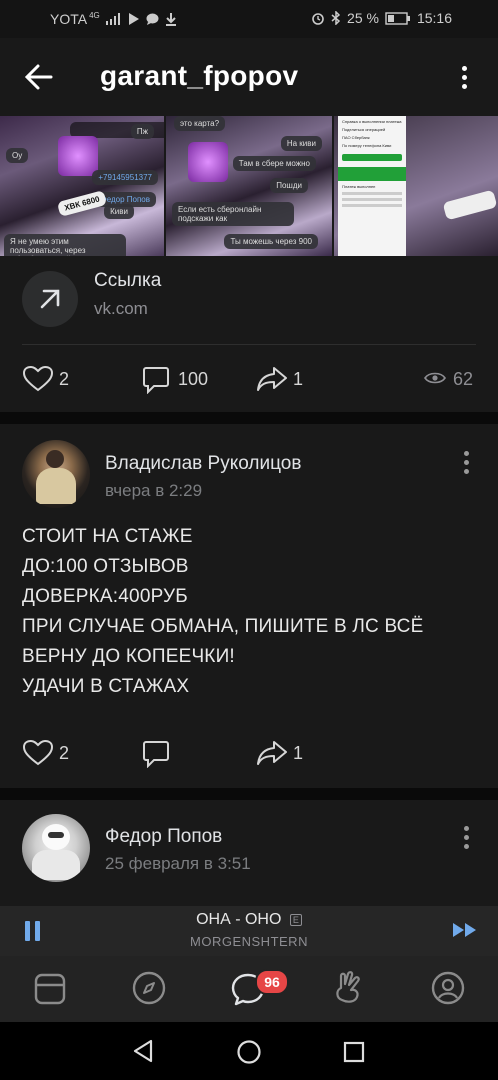  What do you see at coordinates (295, 919) in the screenshot?
I see `explicit-badge: E` at bounding box center [295, 919].